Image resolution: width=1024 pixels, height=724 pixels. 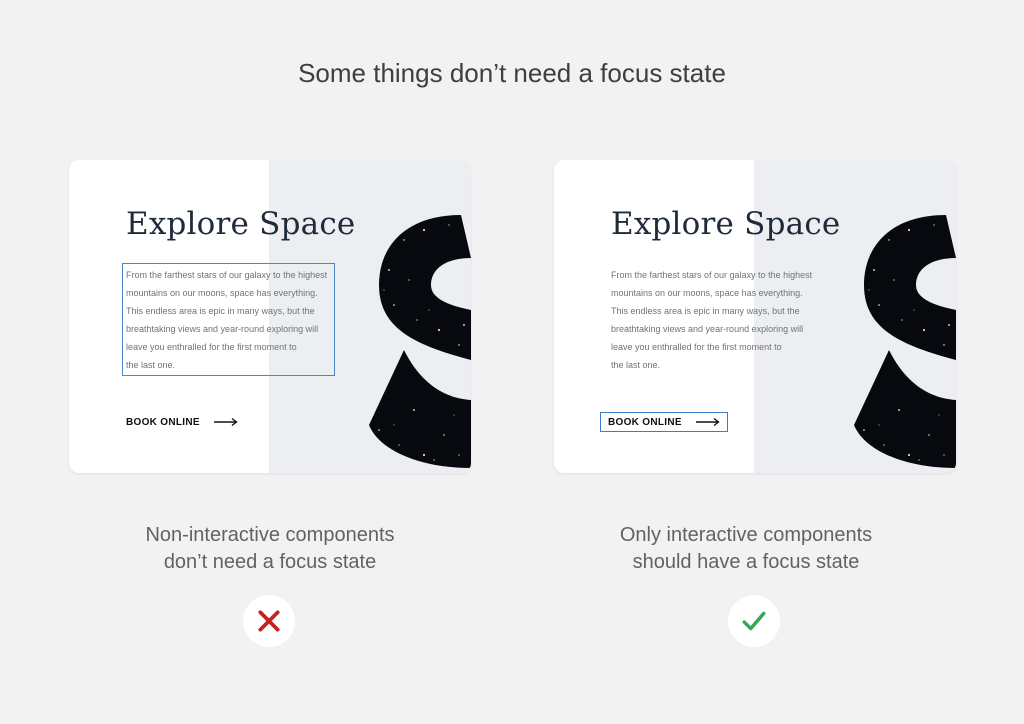 I want to click on x-icon, so click(x=269, y=621).